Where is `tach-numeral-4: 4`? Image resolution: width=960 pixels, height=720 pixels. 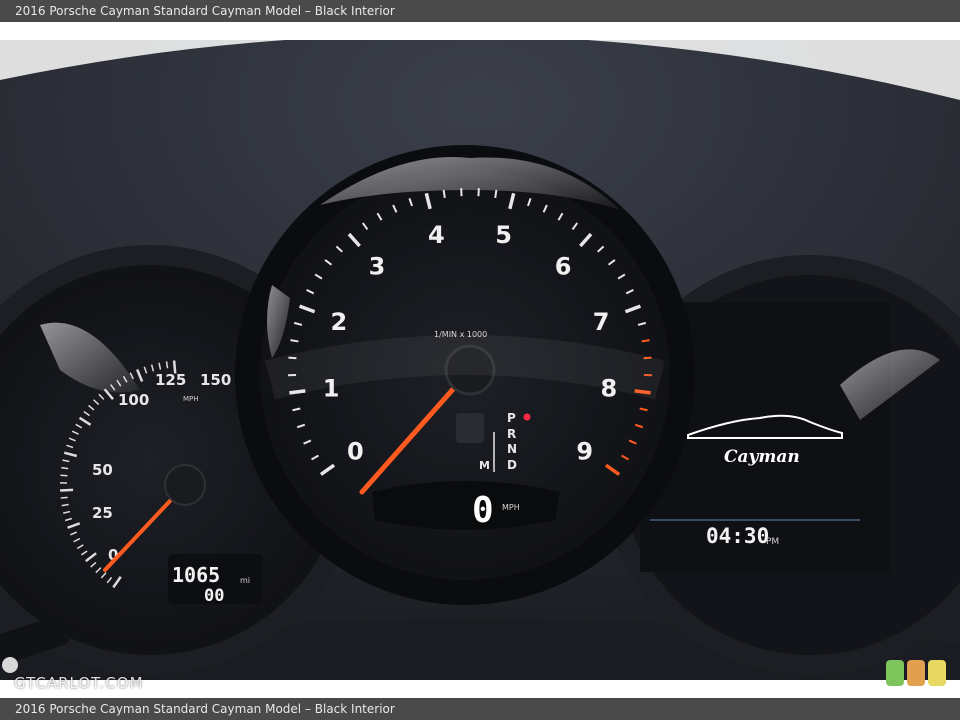
tach-numeral-4: 4 is located at coordinates (436, 235).